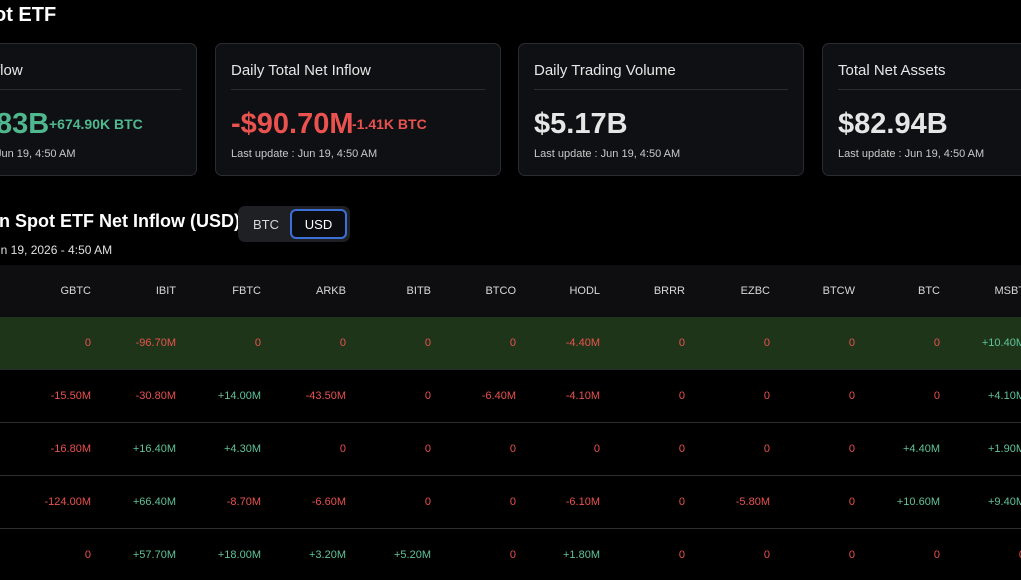  Describe the element at coordinates (155, 396) in the screenshot. I see `table-cell-ibit: -30.80M` at that location.